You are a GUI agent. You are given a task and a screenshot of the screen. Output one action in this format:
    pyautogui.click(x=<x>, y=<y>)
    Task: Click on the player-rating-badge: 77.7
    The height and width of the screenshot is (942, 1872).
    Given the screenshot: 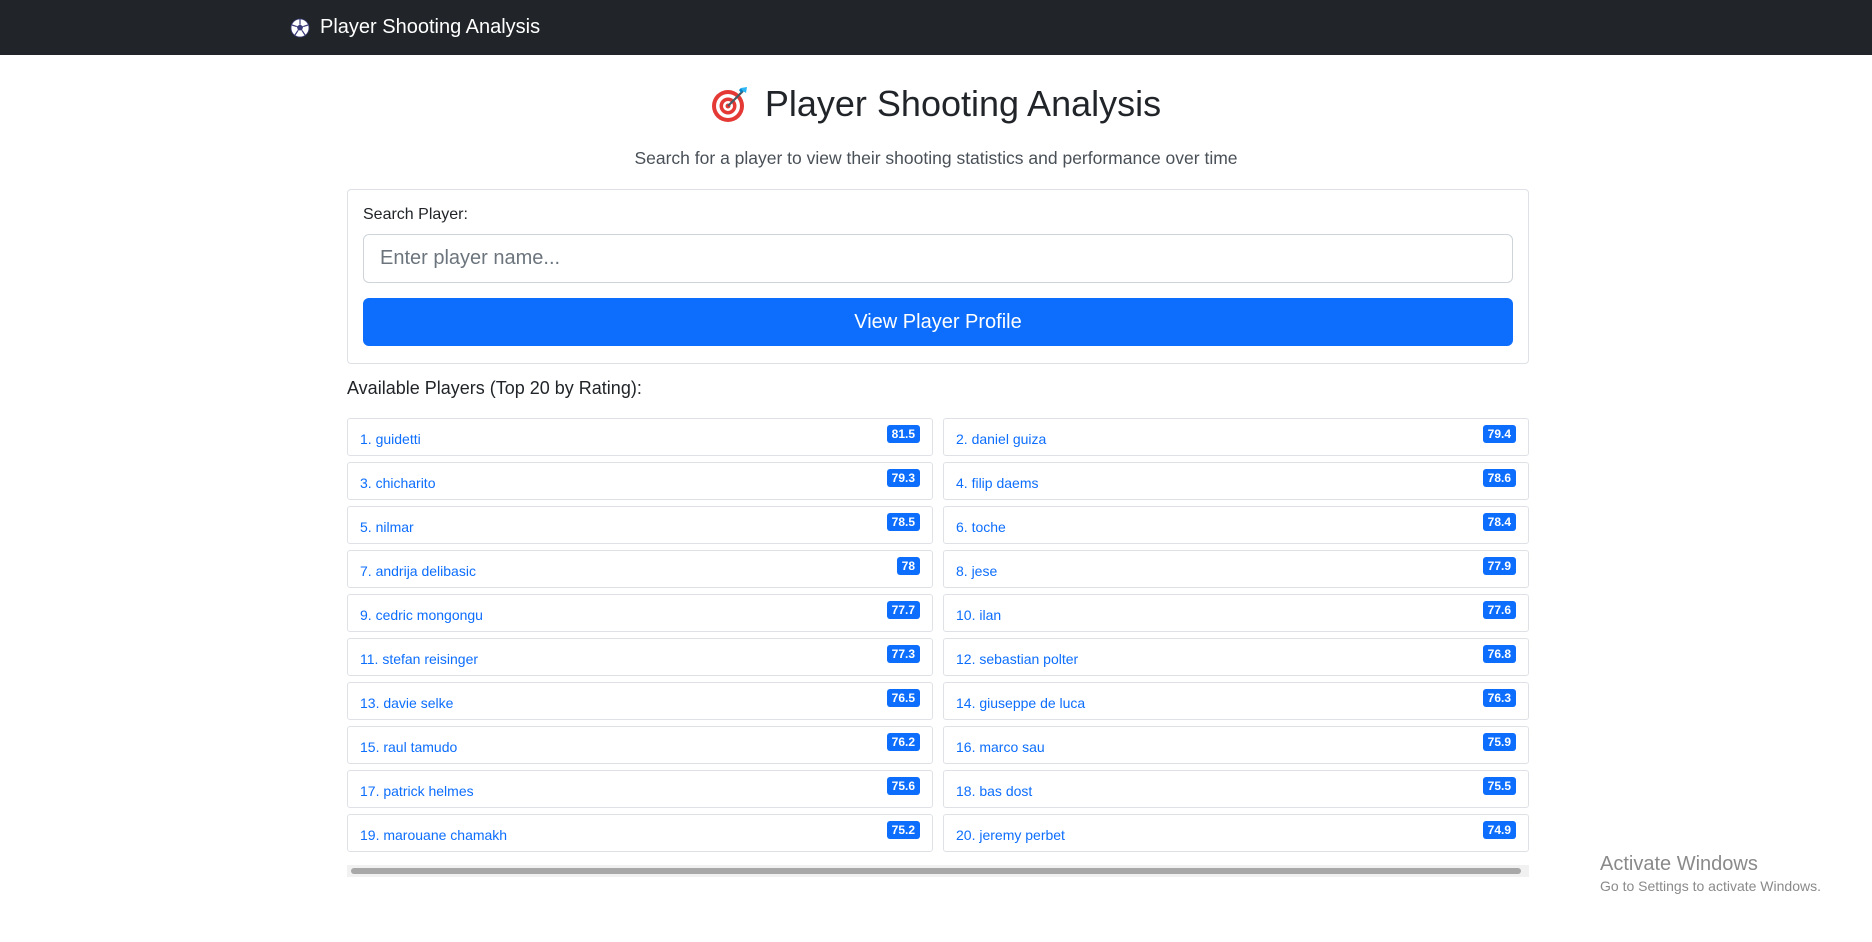 What is the action you would take?
    pyautogui.click(x=903, y=610)
    